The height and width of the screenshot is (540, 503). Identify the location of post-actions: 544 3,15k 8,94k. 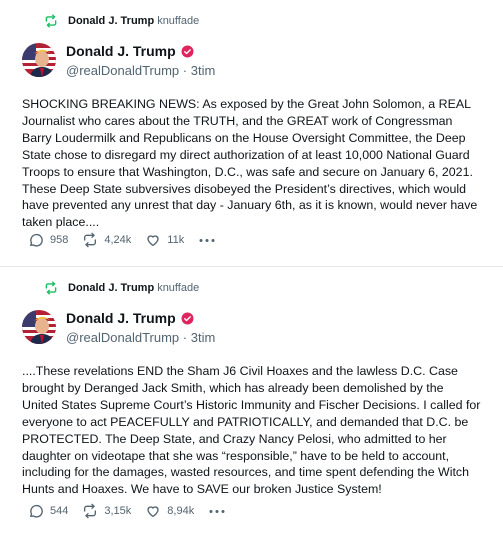
(127, 511).